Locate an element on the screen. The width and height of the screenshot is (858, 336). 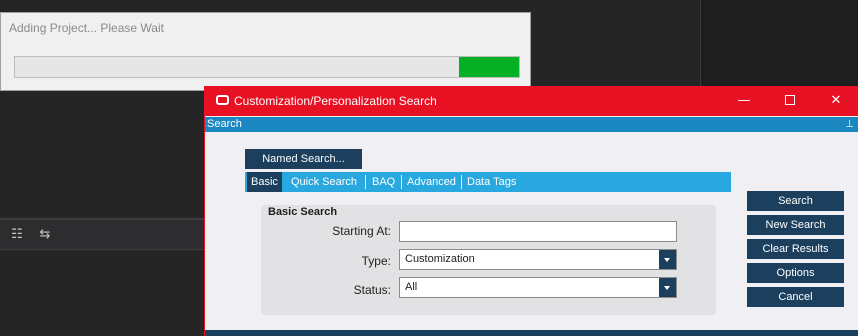
swap-rows-icon: ⇆ is located at coordinates (45, 235).